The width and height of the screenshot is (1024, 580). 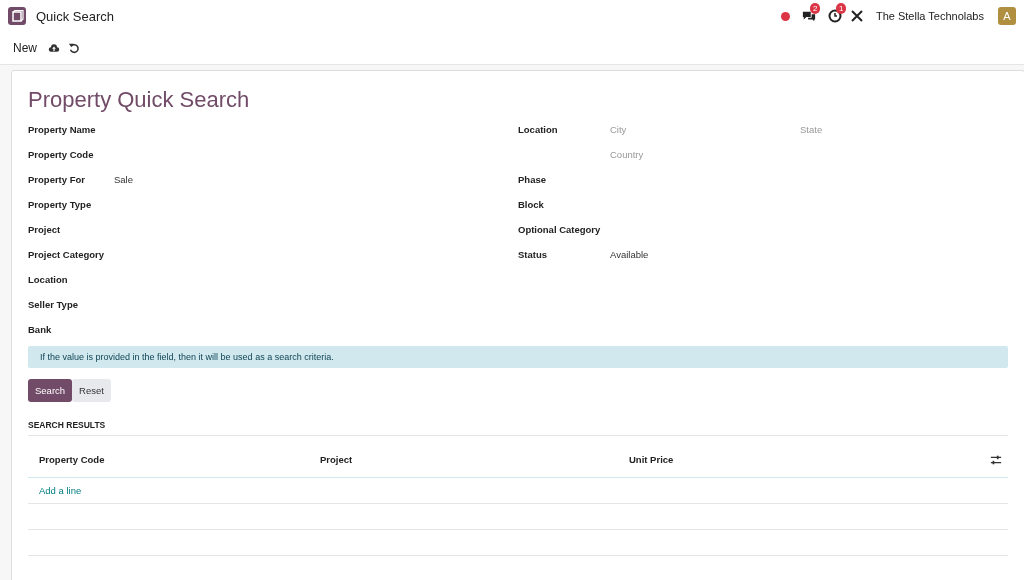 I want to click on activity-count-badge: 1, so click(x=841, y=8).